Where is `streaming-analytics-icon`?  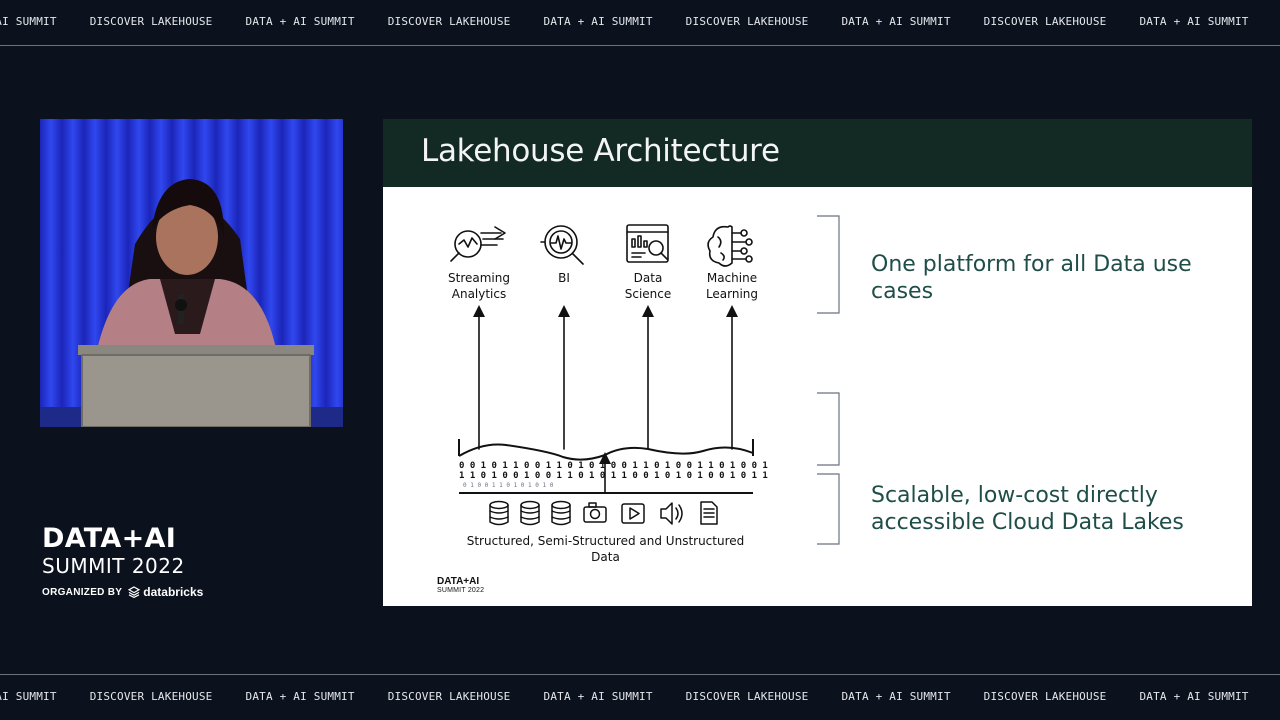 streaming-analytics-icon is located at coordinates (478, 244).